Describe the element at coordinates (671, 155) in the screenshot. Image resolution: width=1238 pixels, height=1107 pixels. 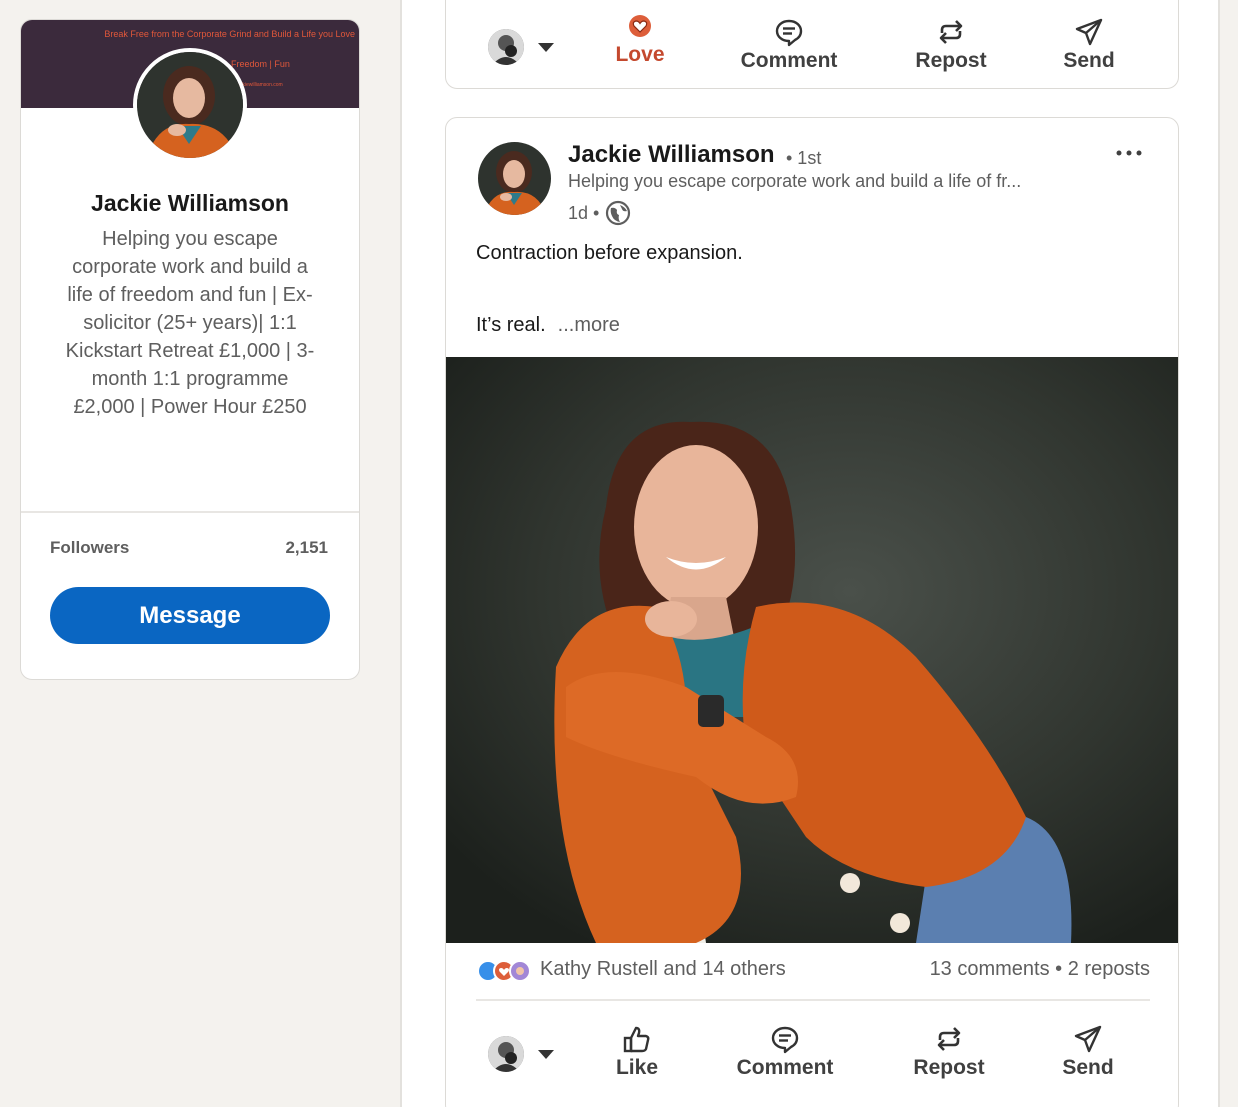
I see `post-author-name: Jackie Williamson` at that location.